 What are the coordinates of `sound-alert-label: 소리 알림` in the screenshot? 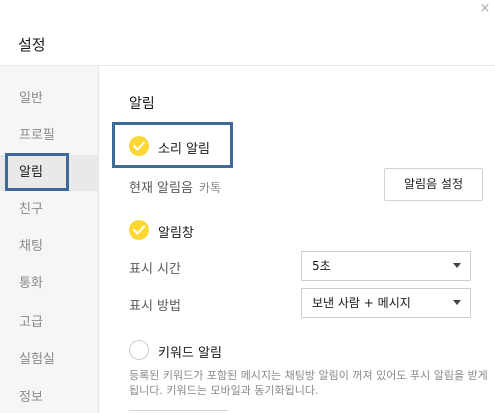 It's located at (184, 149).